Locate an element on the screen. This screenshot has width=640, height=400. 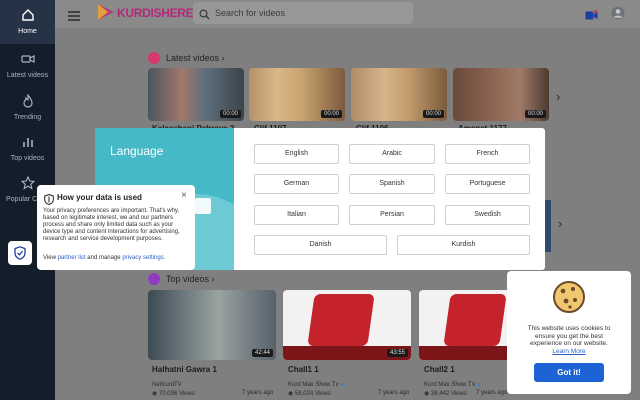
hamburger-menu-icon is located at coordinates (74, 17).